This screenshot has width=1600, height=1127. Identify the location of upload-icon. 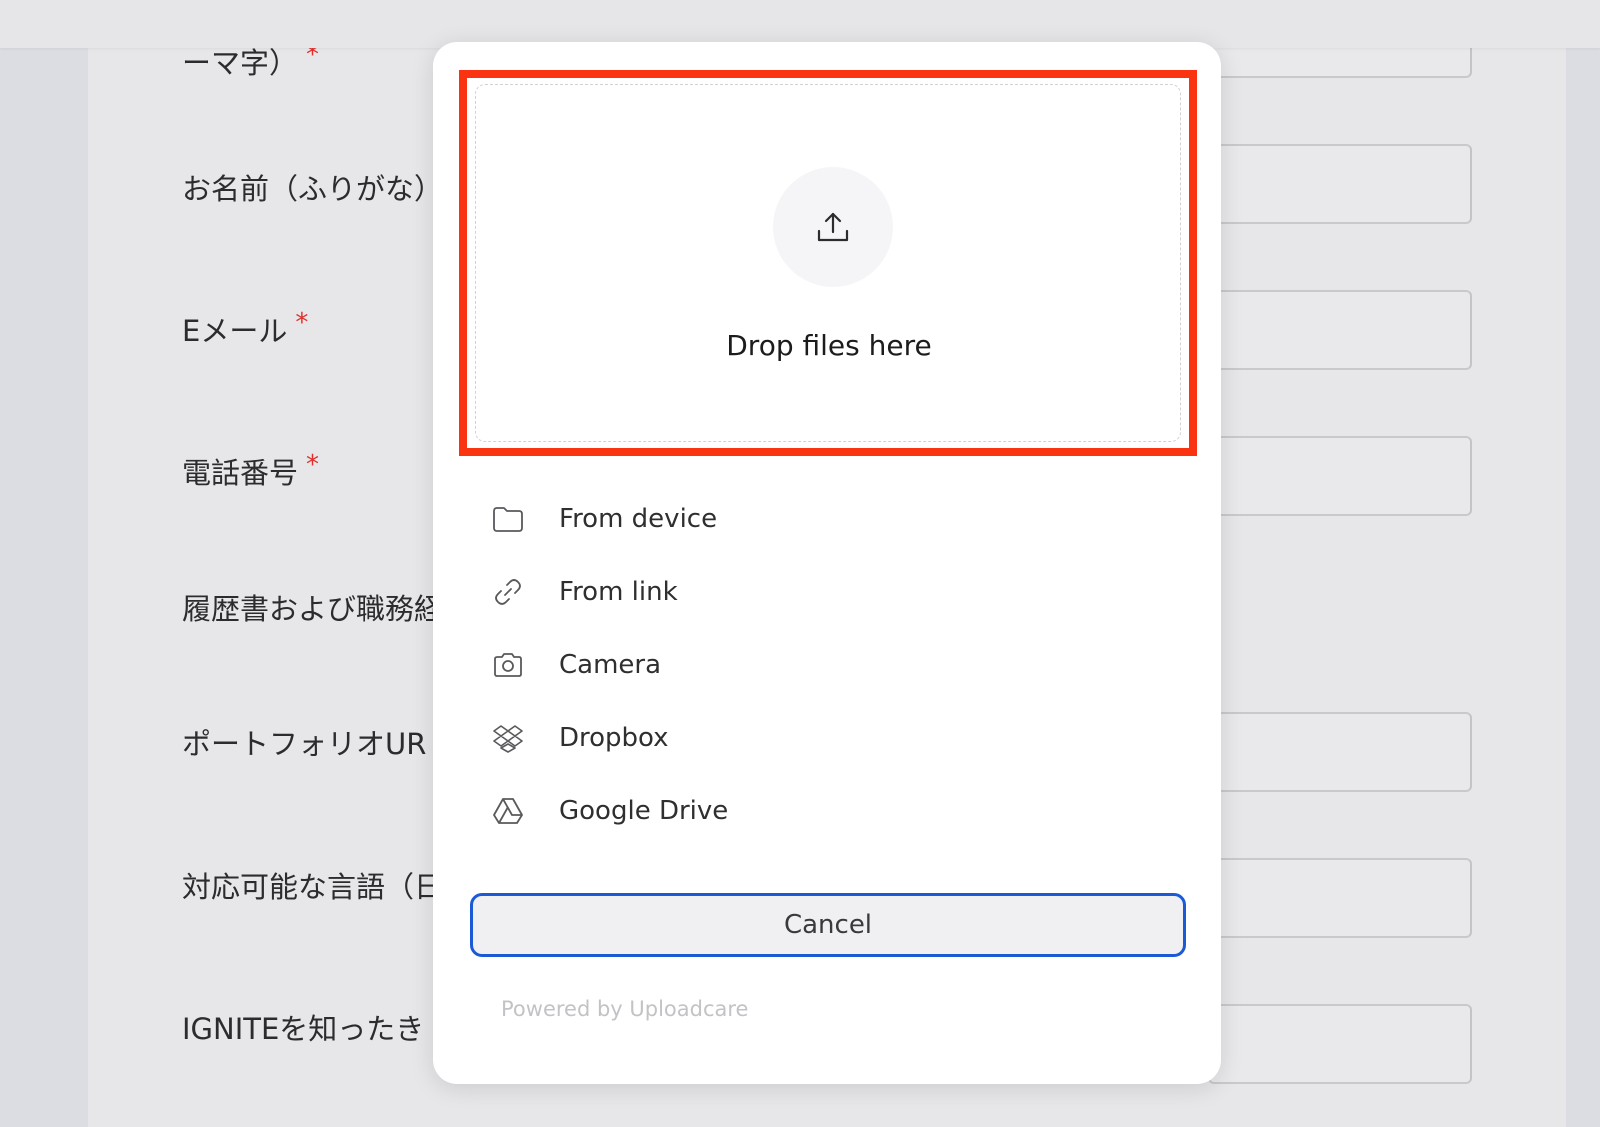
(833, 227).